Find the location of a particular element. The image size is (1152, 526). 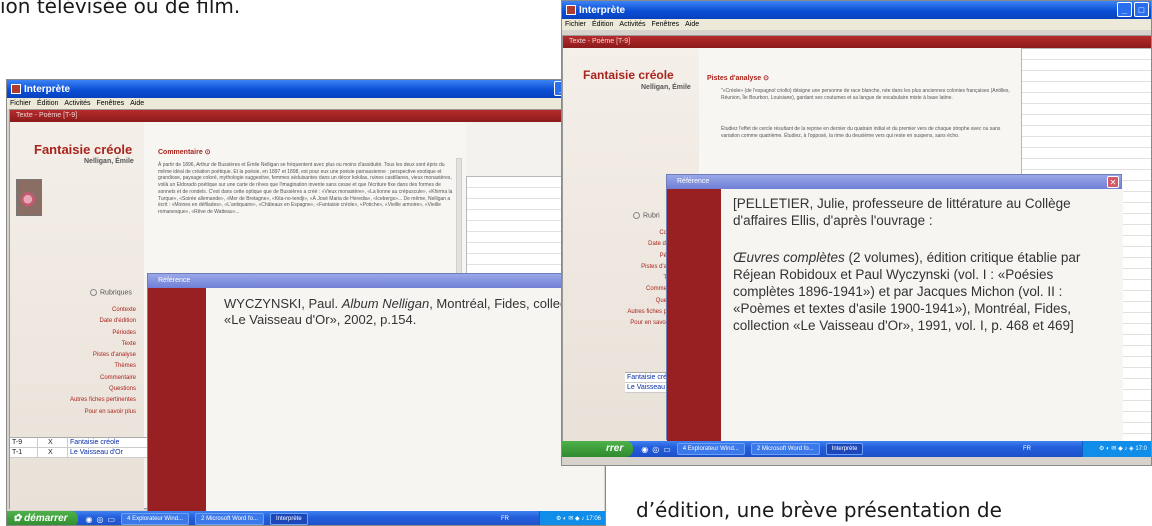

table-row: T-9 X Fantaisie créole is located at coordinates (80, 443).